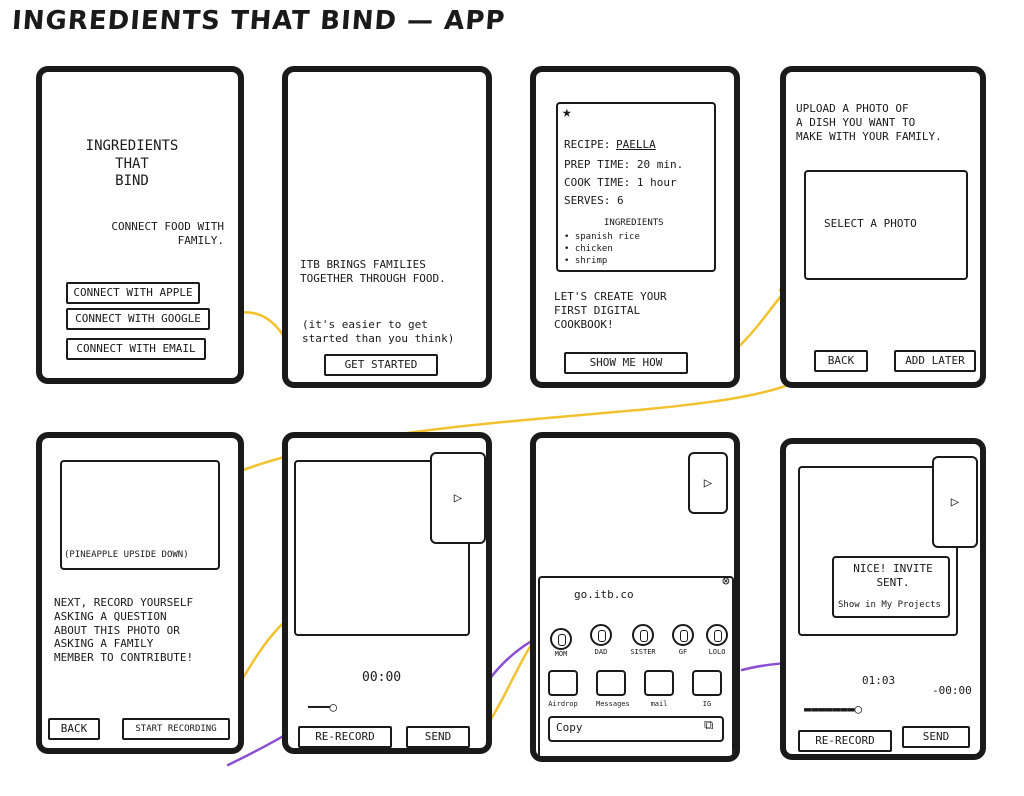 The height and width of the screenshot is (796, 1024). Describe the element at coordinates (624, 164) in the screenshot. I see `prep-time: PREP TIME: 20 min.` at that location.